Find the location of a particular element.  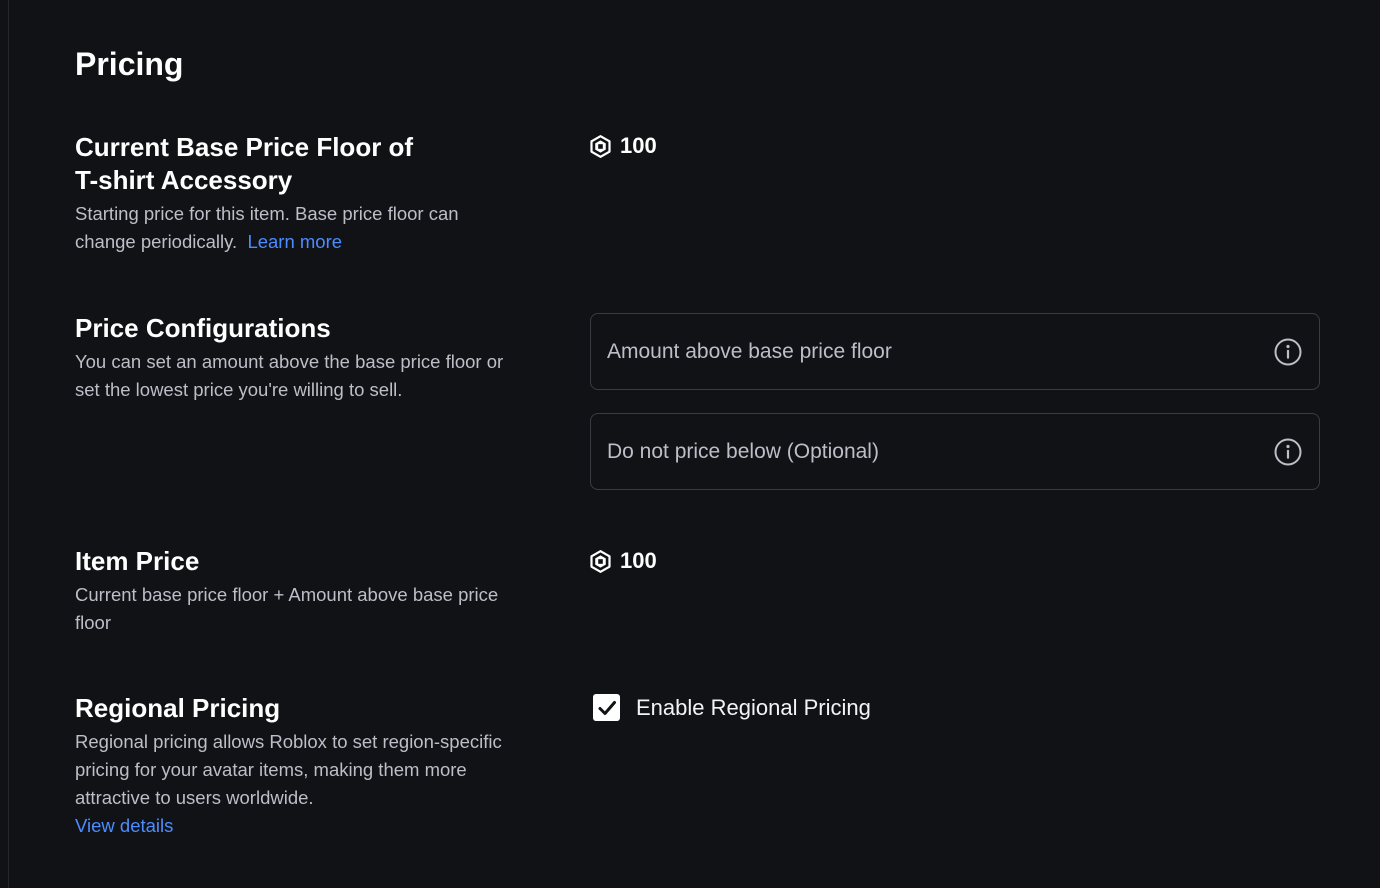

do-not-price-below-placeholder: Do not price below (Optional) is located at coordinates (743, 451).